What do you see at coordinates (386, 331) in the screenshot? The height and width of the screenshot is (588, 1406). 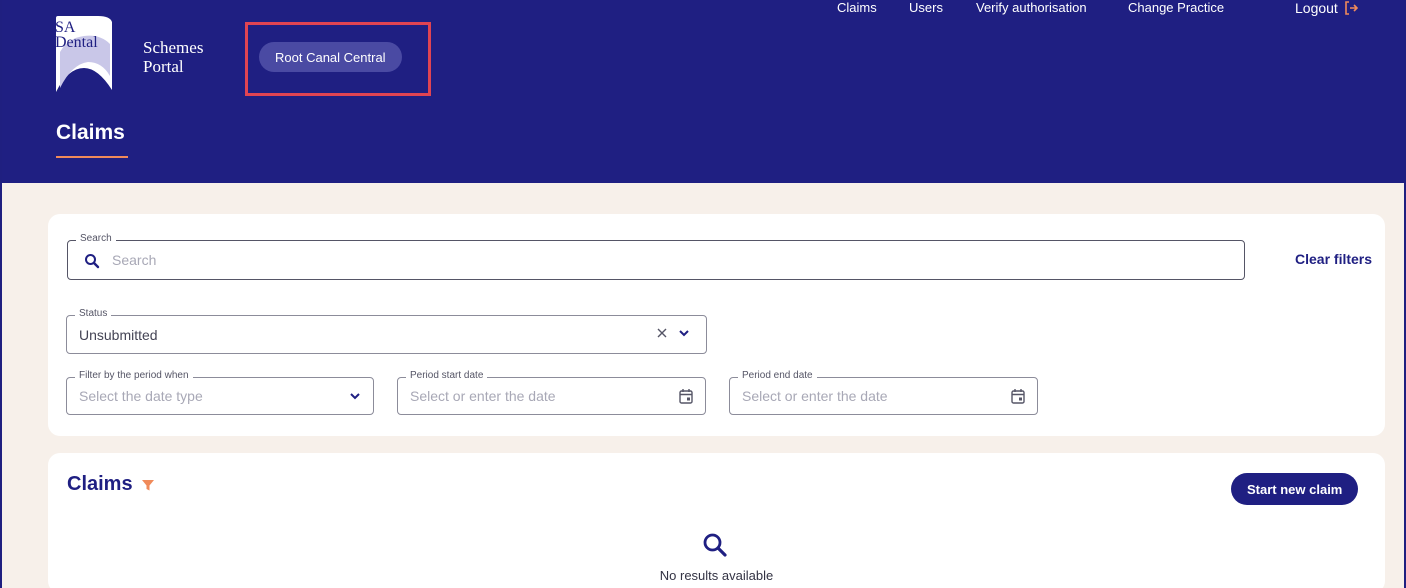 I see `status-select: Status Unsubmitted` at bounding box center [386, 331].